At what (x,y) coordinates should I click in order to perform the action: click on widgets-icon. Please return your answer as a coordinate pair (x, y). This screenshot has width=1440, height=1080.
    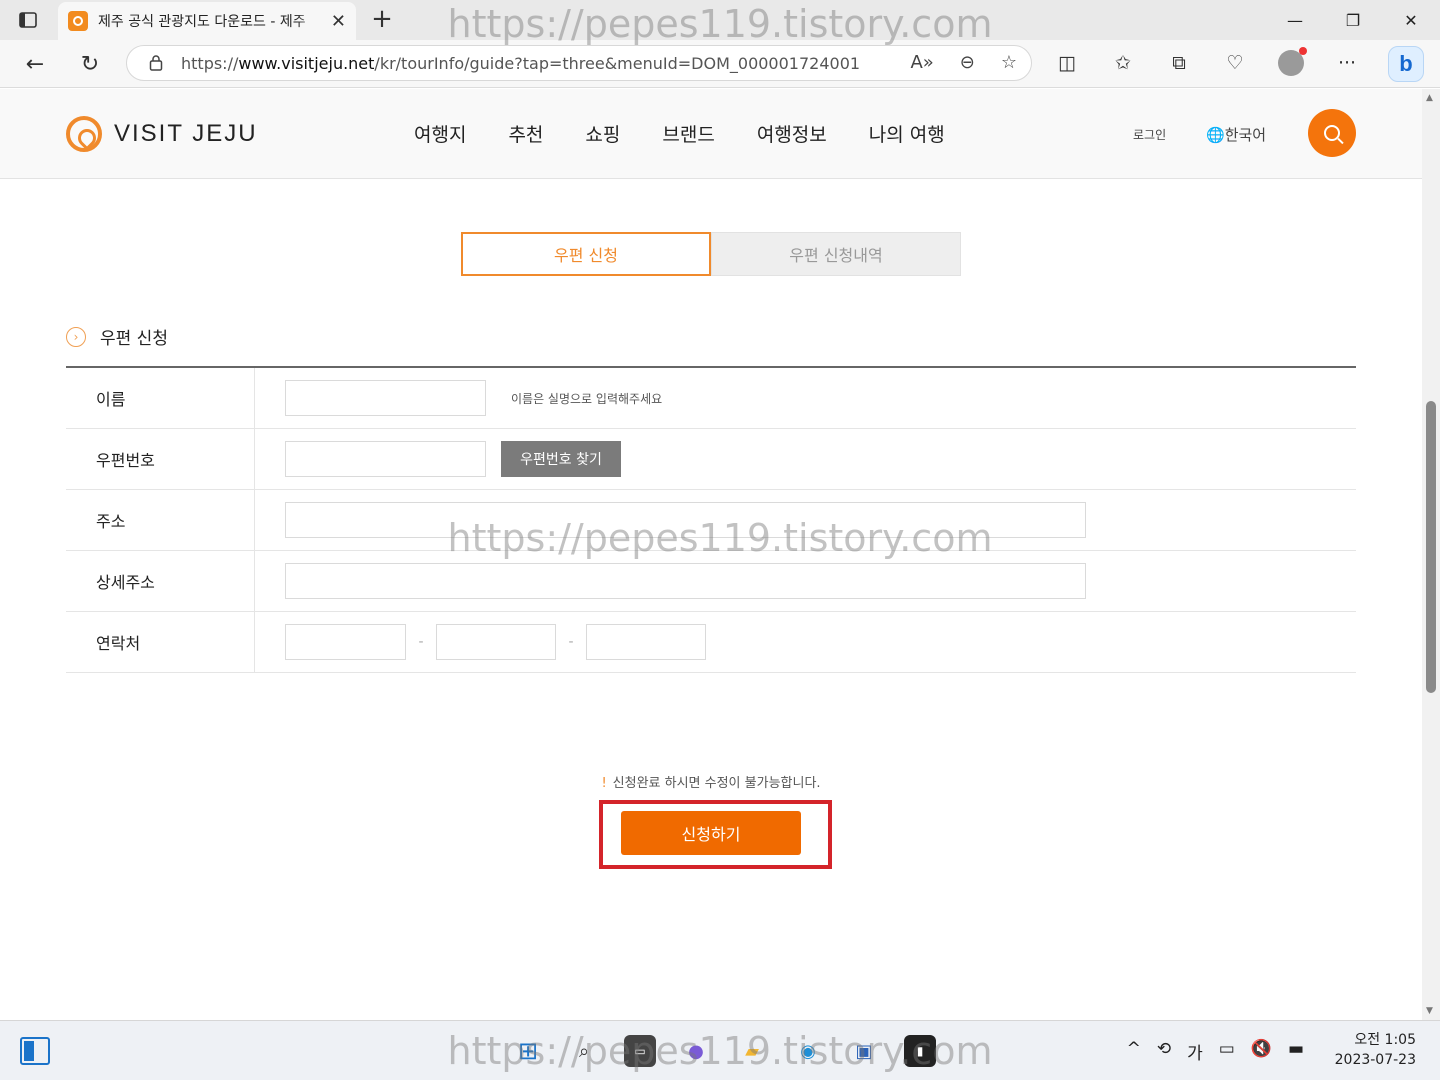
    Looking at the image, I should click on (35, 1051).